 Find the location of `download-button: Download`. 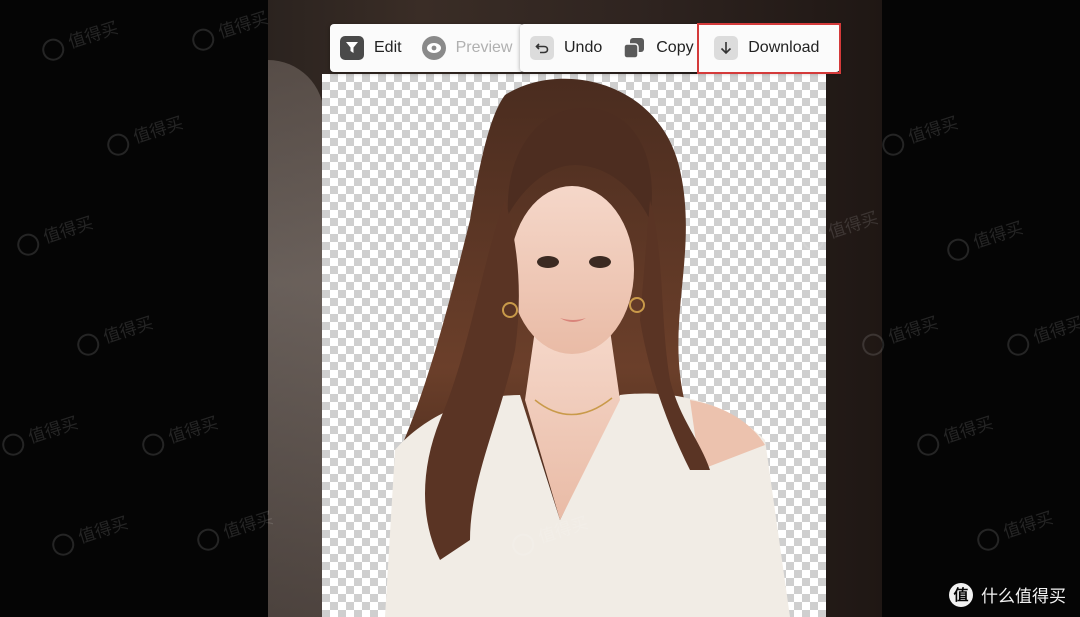

download-button: Download is located at coordinates (766, 48).